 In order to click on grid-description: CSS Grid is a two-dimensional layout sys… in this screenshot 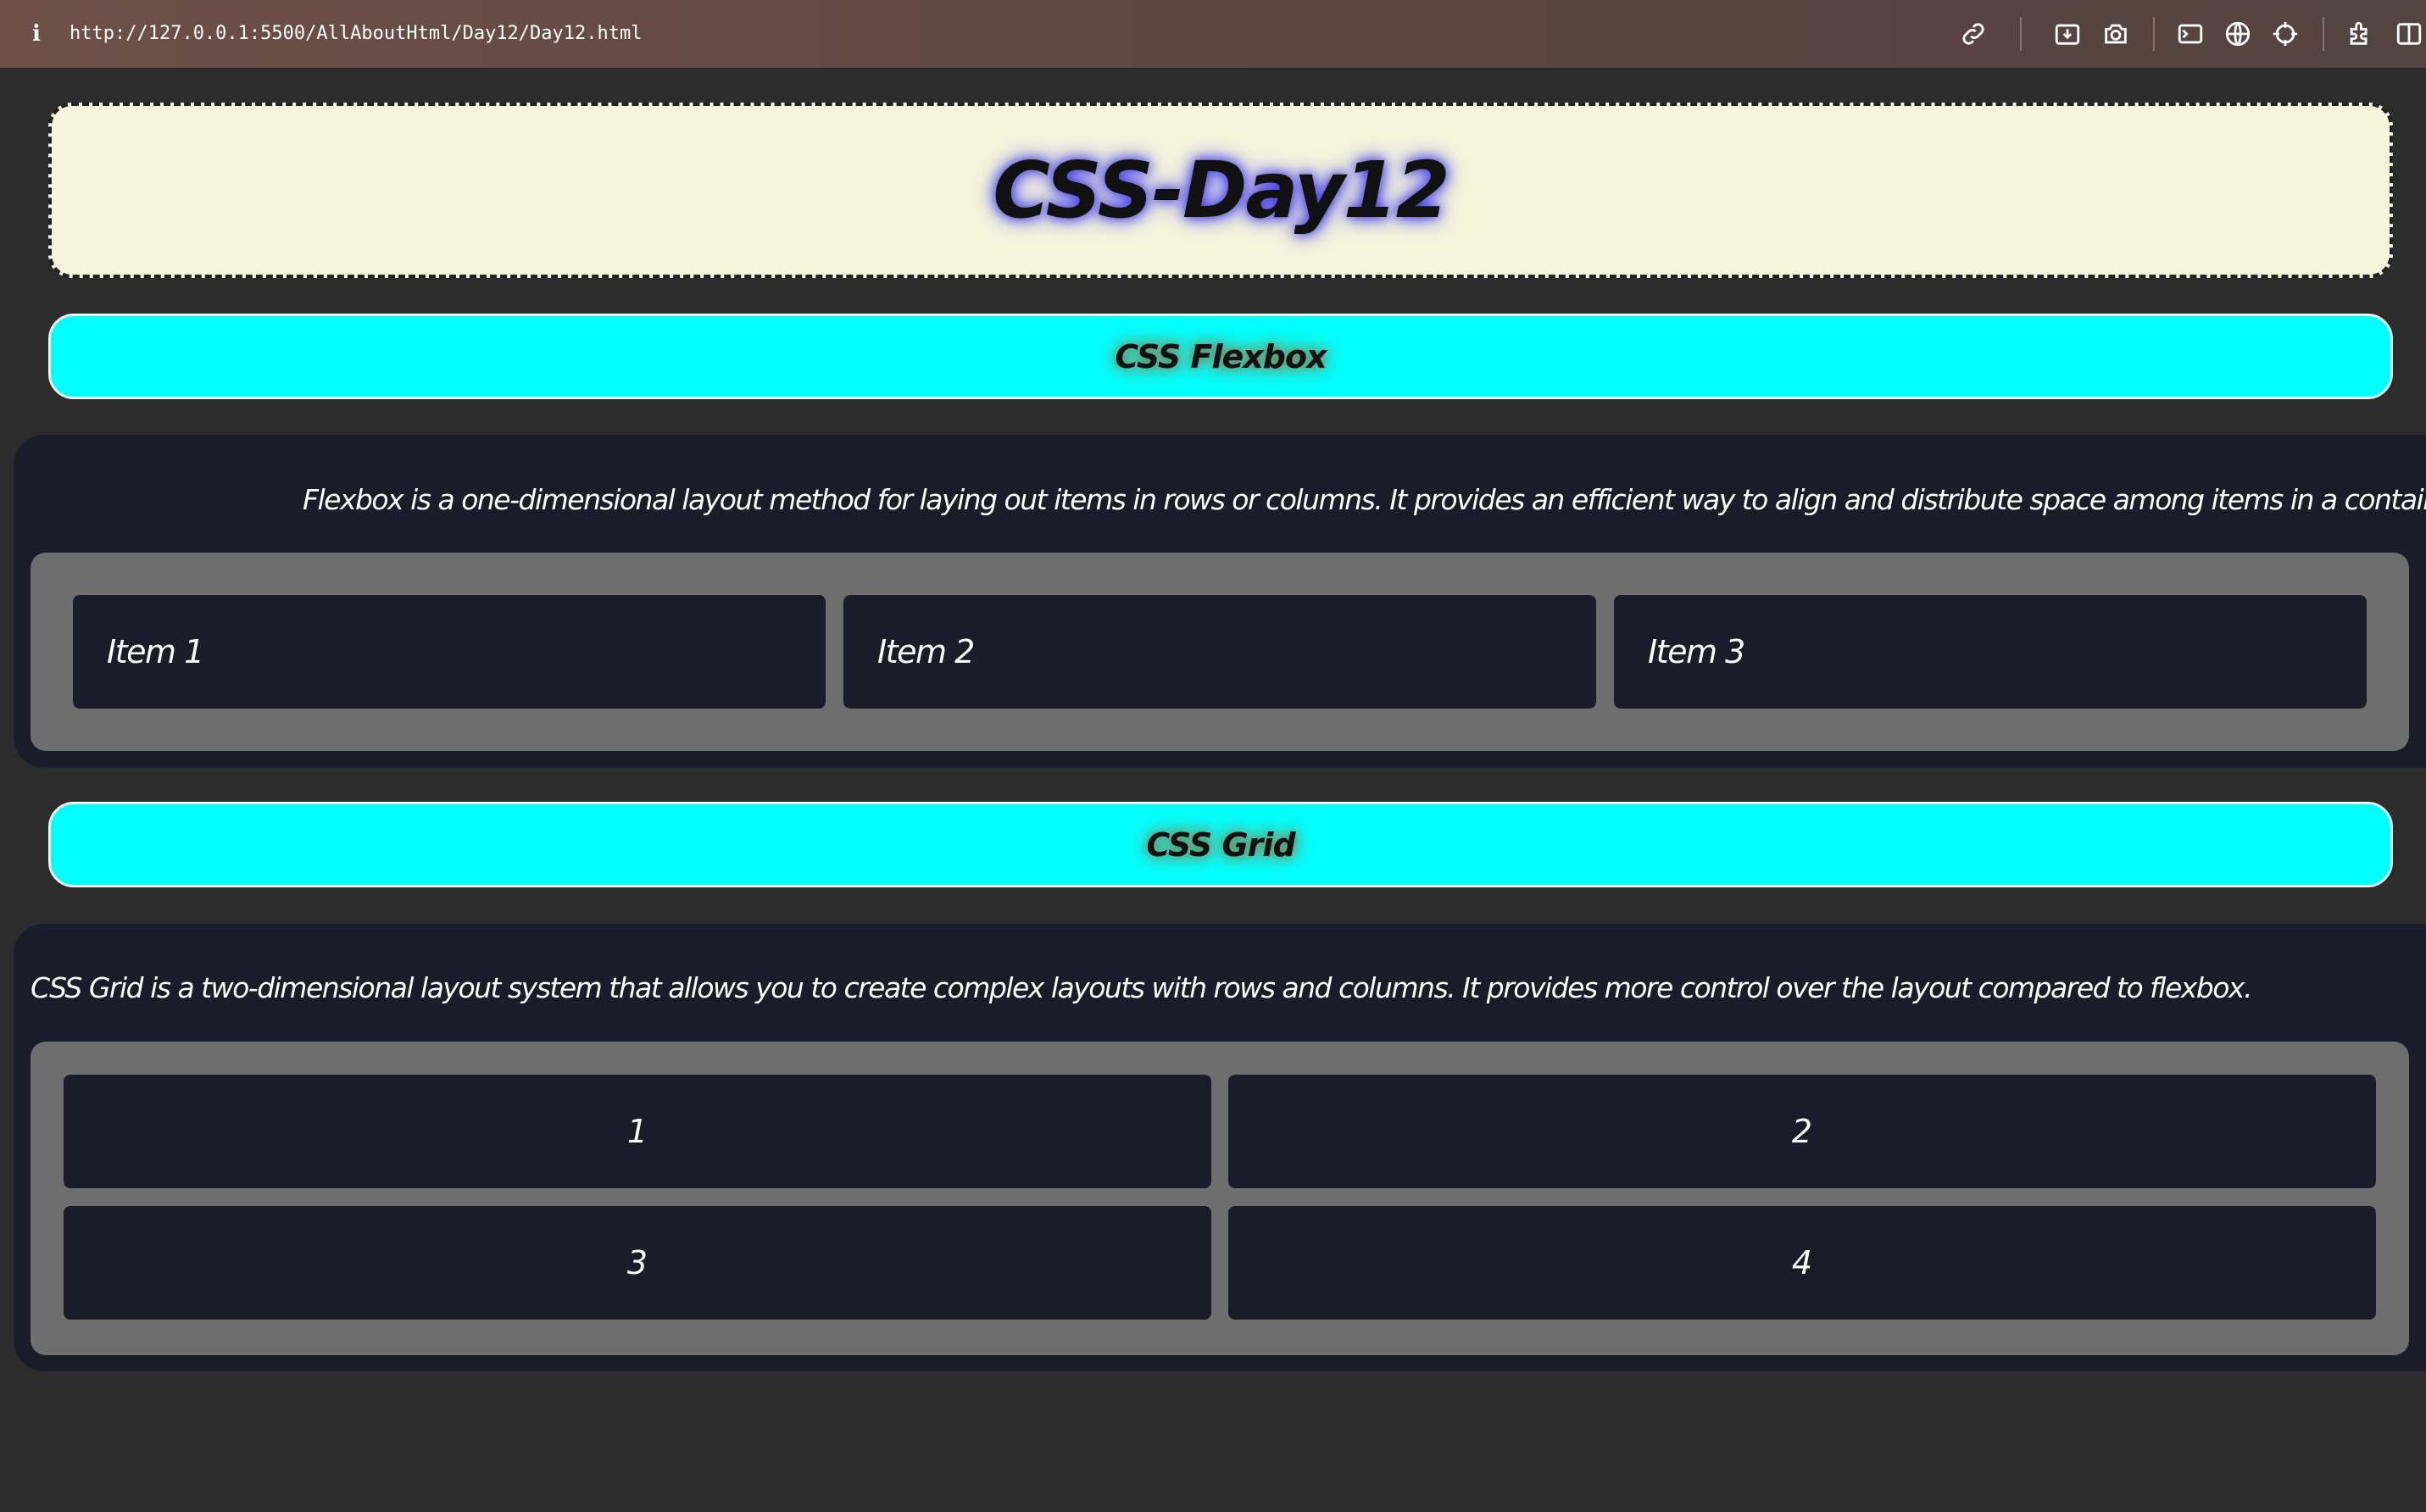, I will do `click(1141, 988)`.